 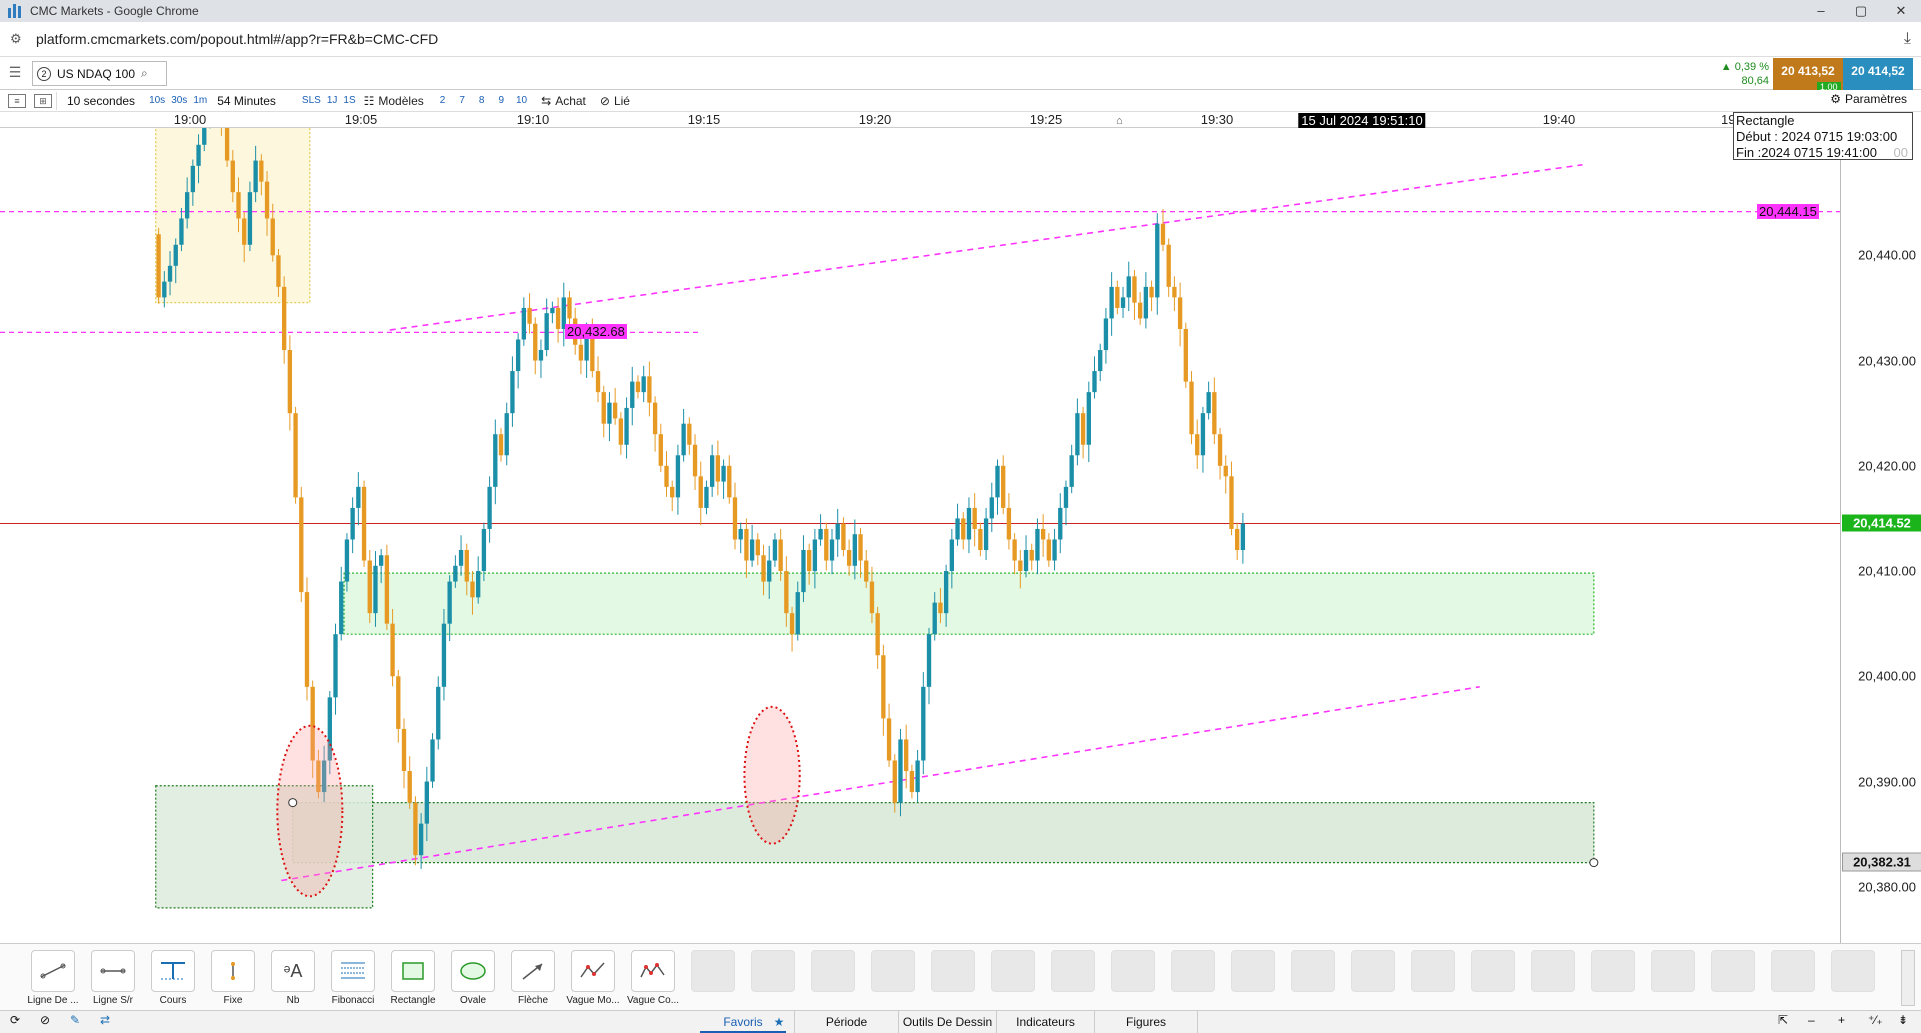 What do you see at coordinates (1045, 1022) in the screenshot?
I see `tab-indicateurs: Indicateurs` at bounding box center [1045, 1022].